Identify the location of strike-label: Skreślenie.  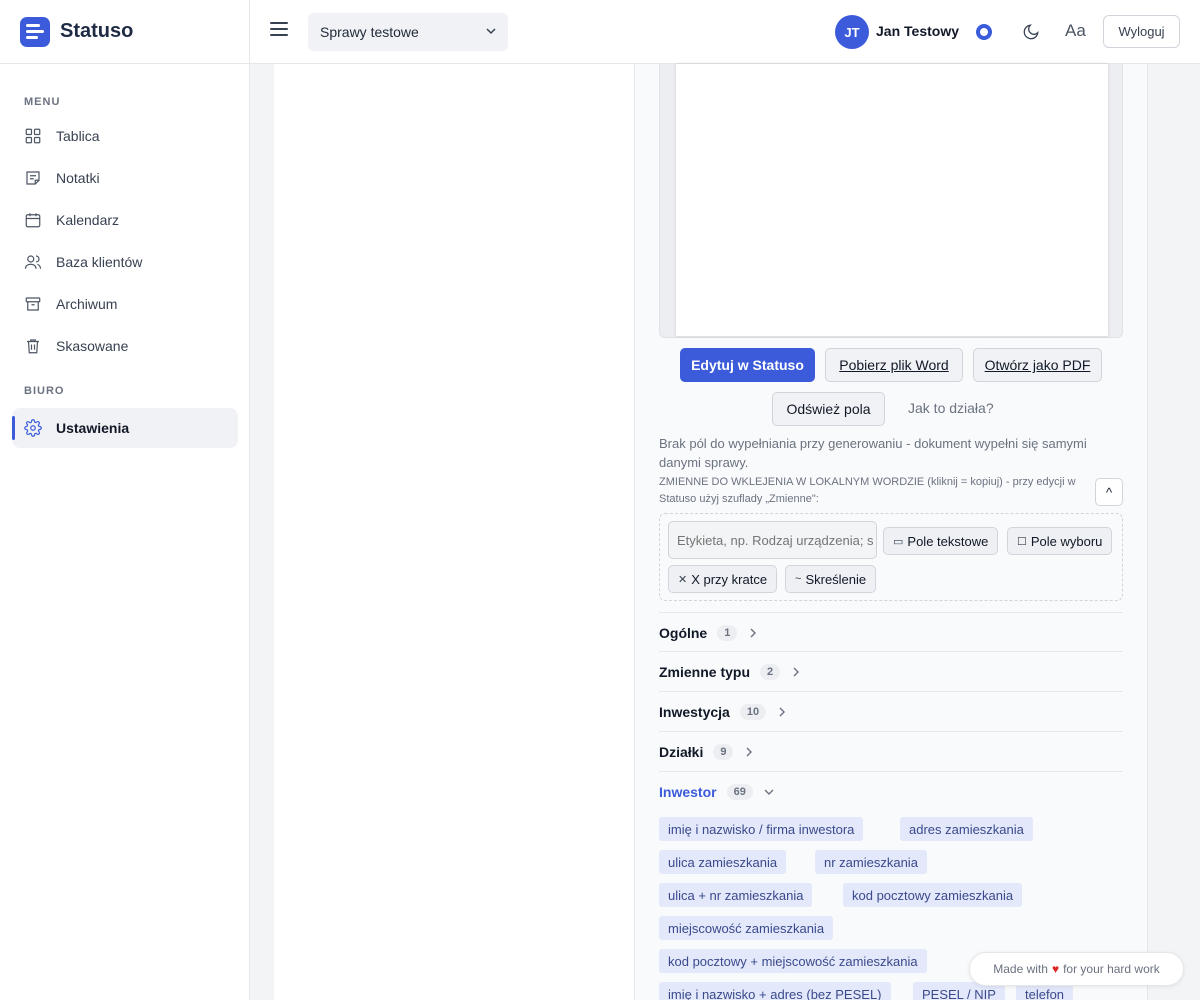
(836, 579).